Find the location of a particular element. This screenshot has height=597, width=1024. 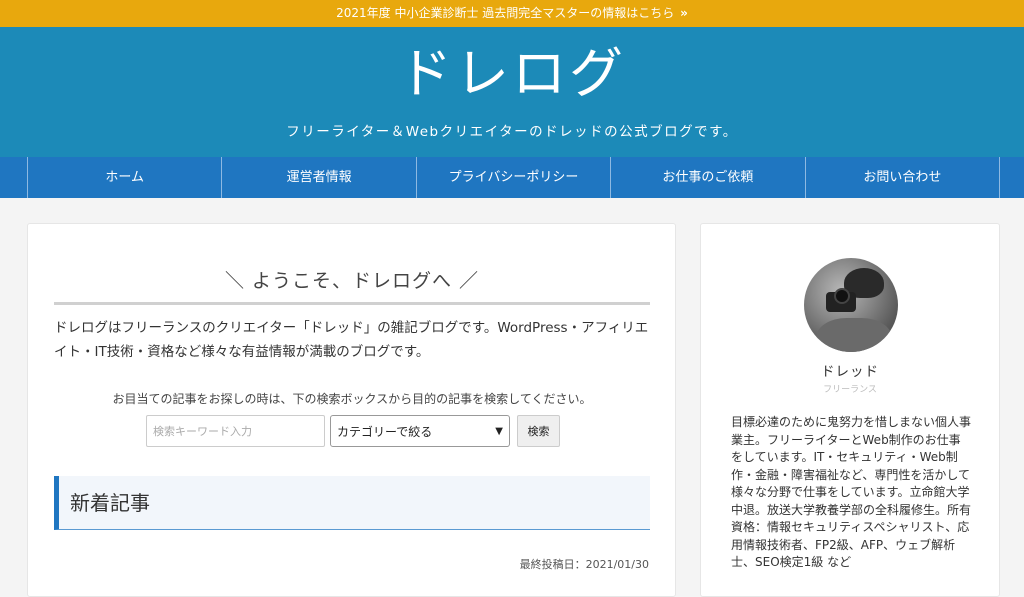

profile-name: ドレッド is located at coordinates (850, 372).